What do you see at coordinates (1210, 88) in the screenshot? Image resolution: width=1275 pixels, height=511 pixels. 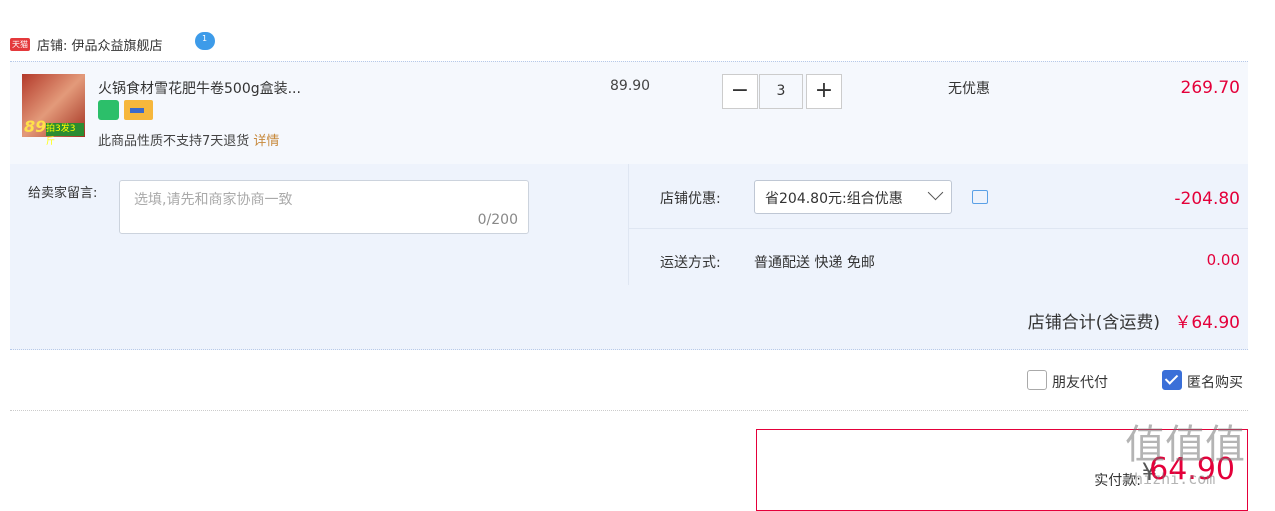 I see `item-subtotal: 269.70` at bounding box center [1210, 88].